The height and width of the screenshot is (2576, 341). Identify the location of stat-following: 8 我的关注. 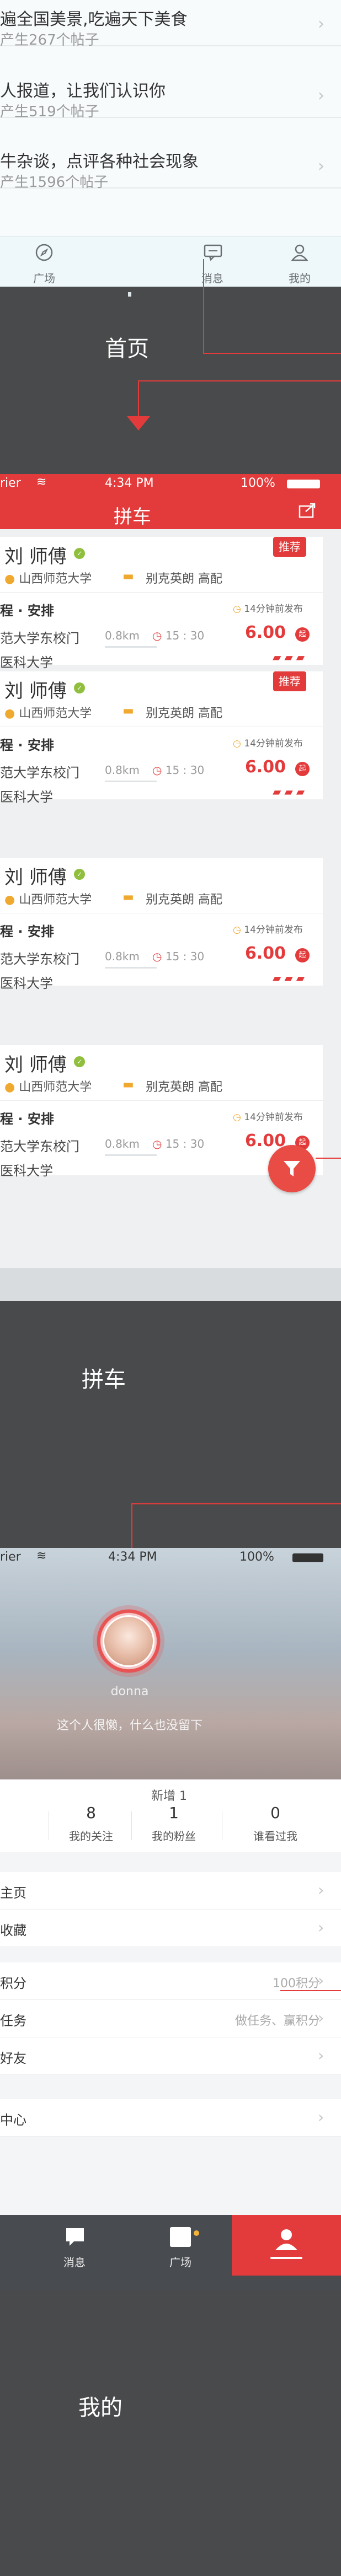
(91, 1823).